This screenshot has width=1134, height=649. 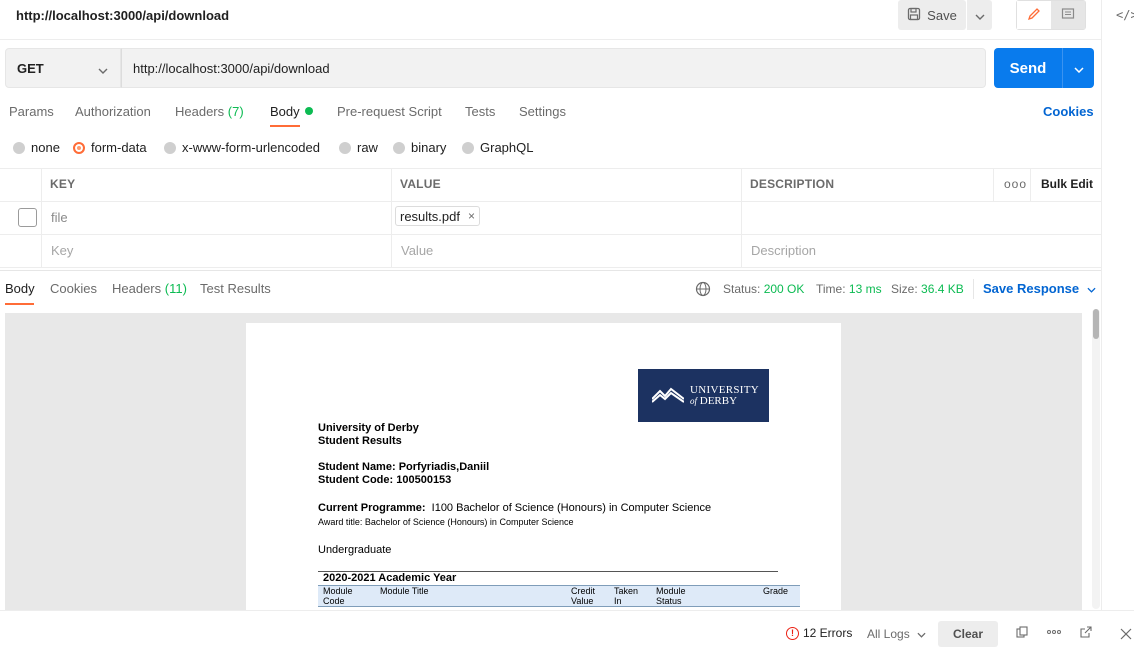 I want to click on clear-console-button: Clear, so click(x=968, y=634).